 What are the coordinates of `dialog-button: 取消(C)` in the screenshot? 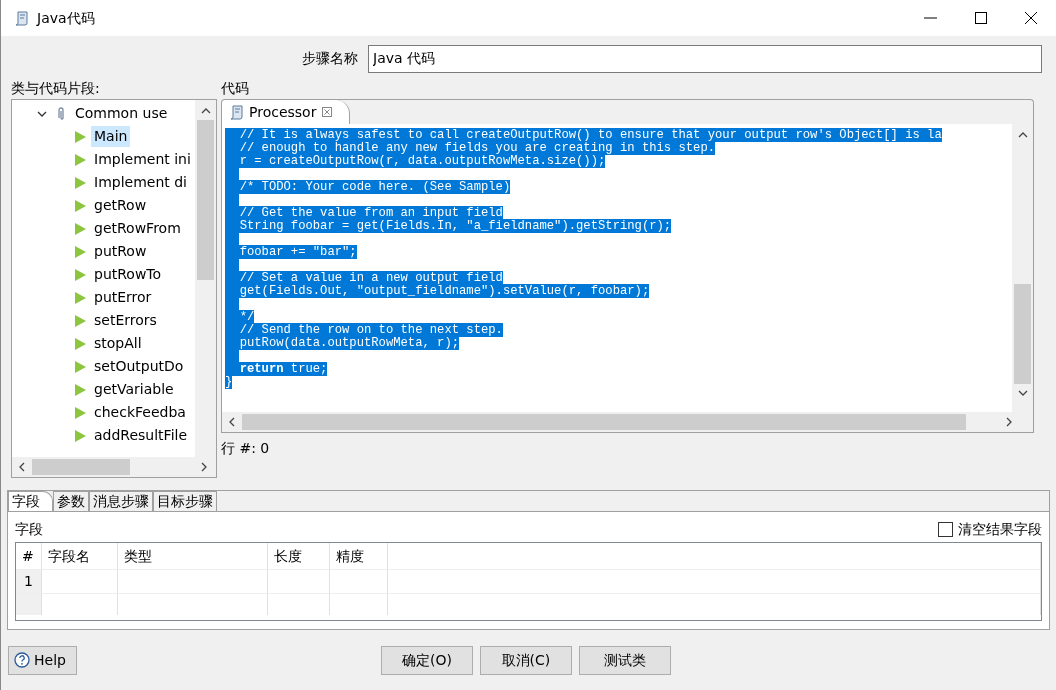 It's located at (525, 660).